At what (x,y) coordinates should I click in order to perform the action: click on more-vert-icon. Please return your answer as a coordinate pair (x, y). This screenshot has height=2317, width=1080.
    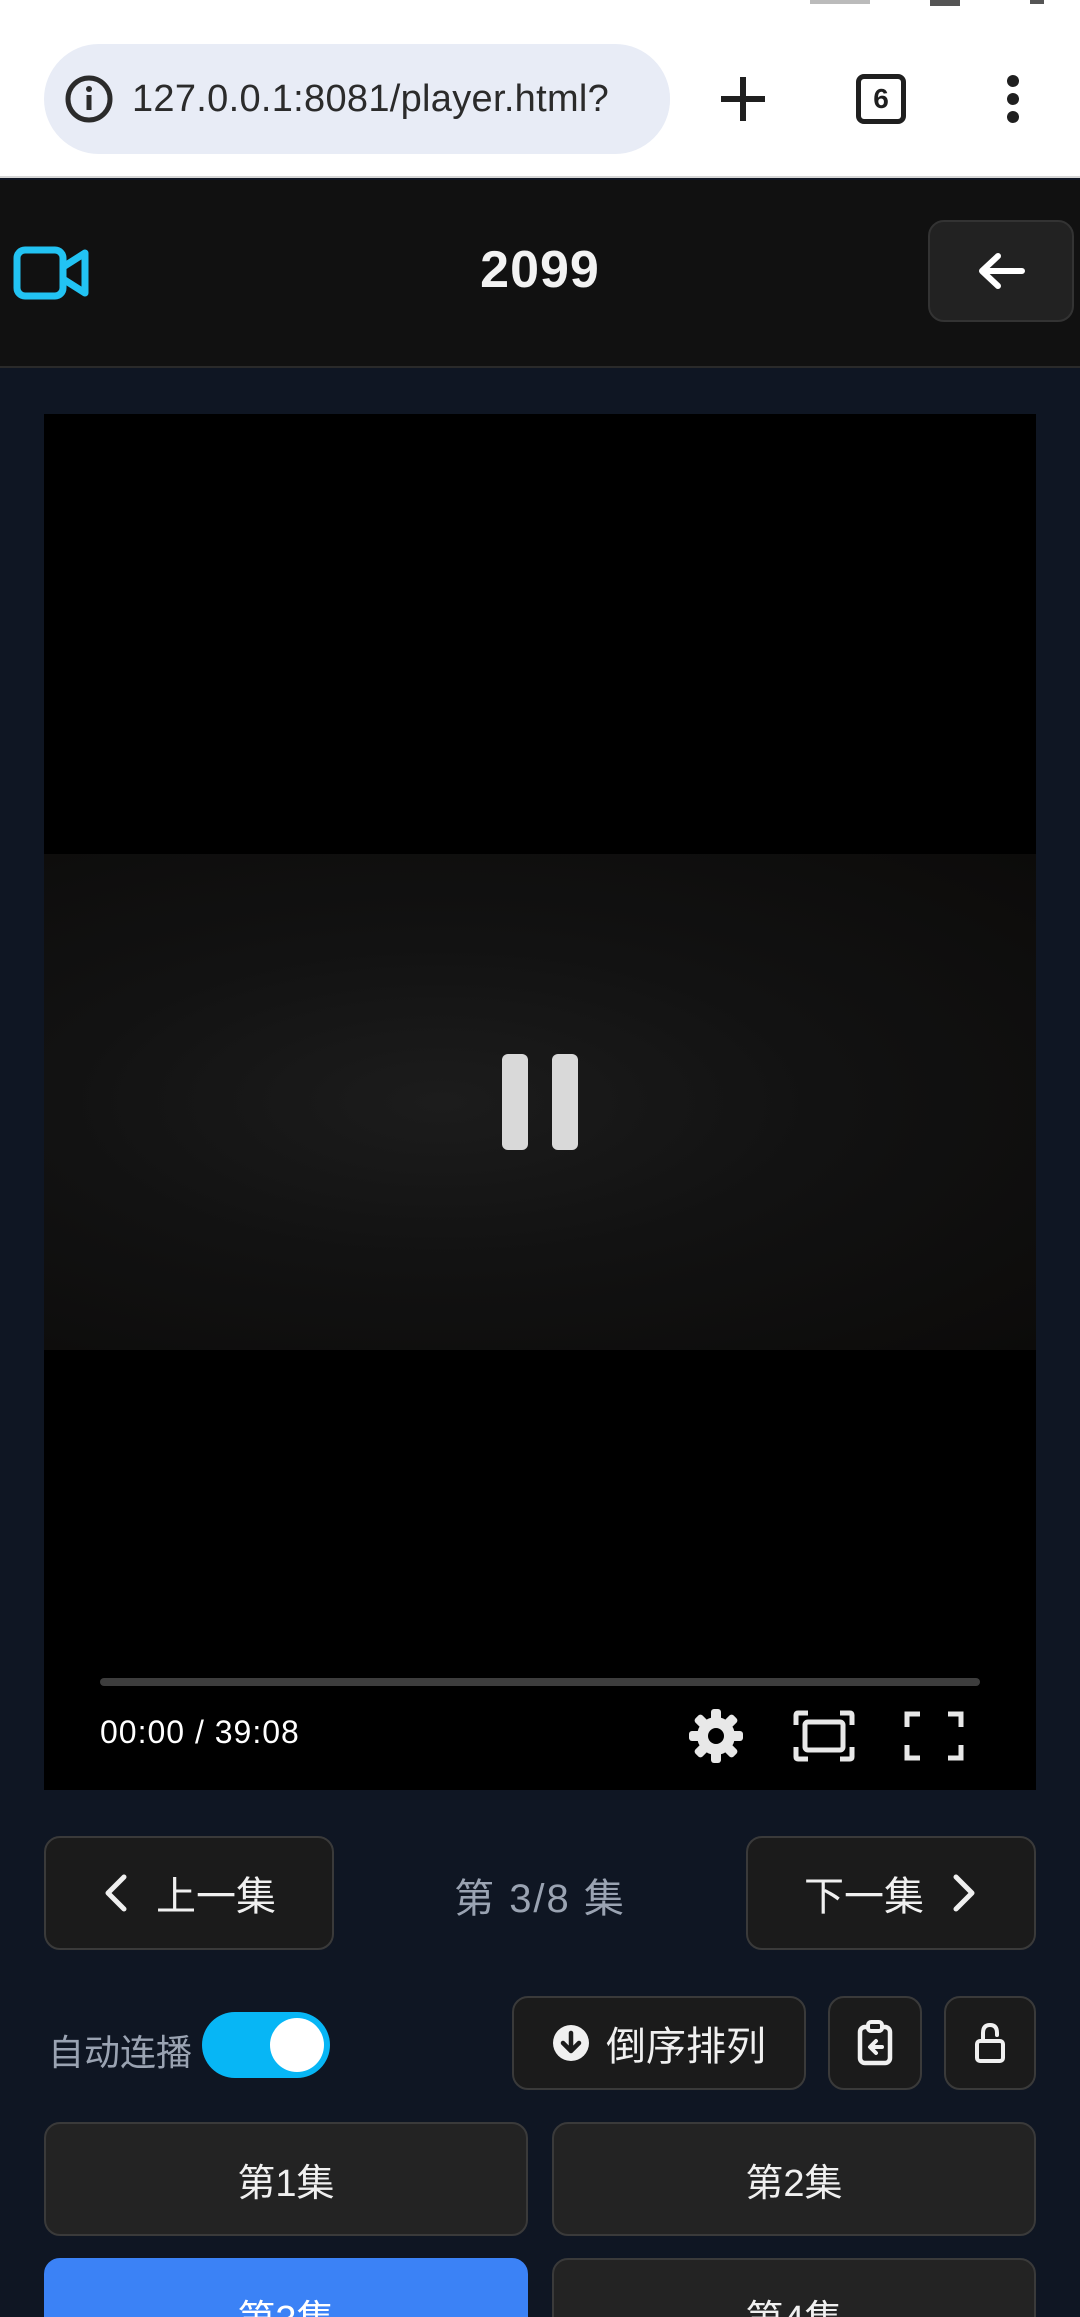
    Looking at the image, I should click on (1013, 99).